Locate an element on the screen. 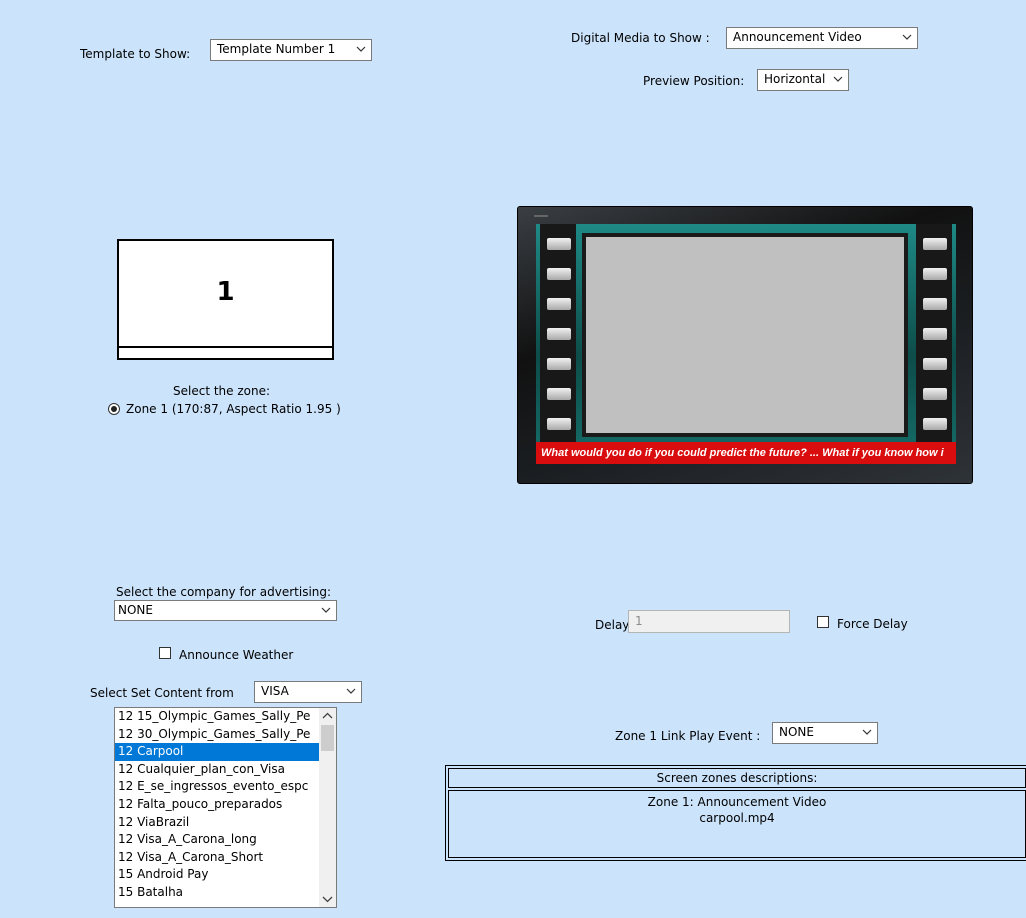 This screenshot has width=1026, height=918. preview-position-value: Horizontal is located at coordinates (795, 79).